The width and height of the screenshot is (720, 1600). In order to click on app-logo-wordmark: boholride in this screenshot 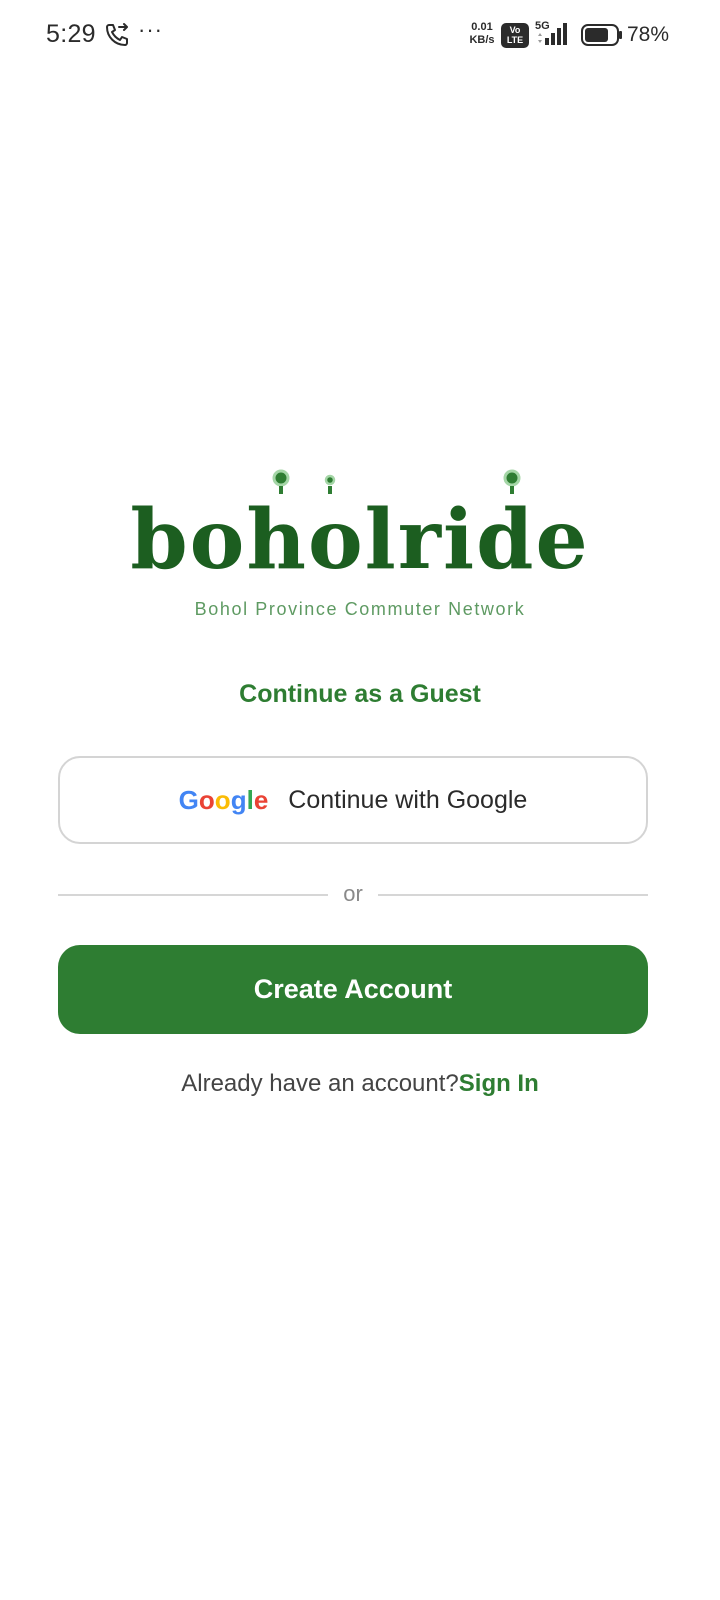, I will do `click(360, 540)`.